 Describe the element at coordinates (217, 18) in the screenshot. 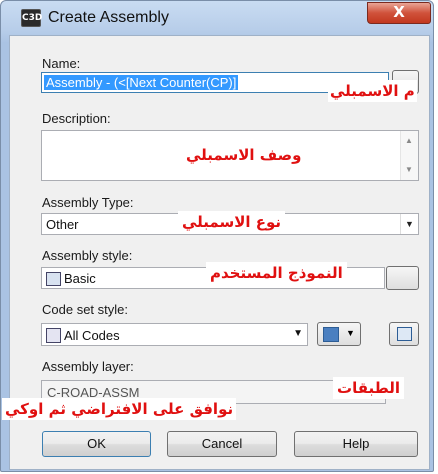

I see `title-bar: C3D Create Assembly X` at that location.